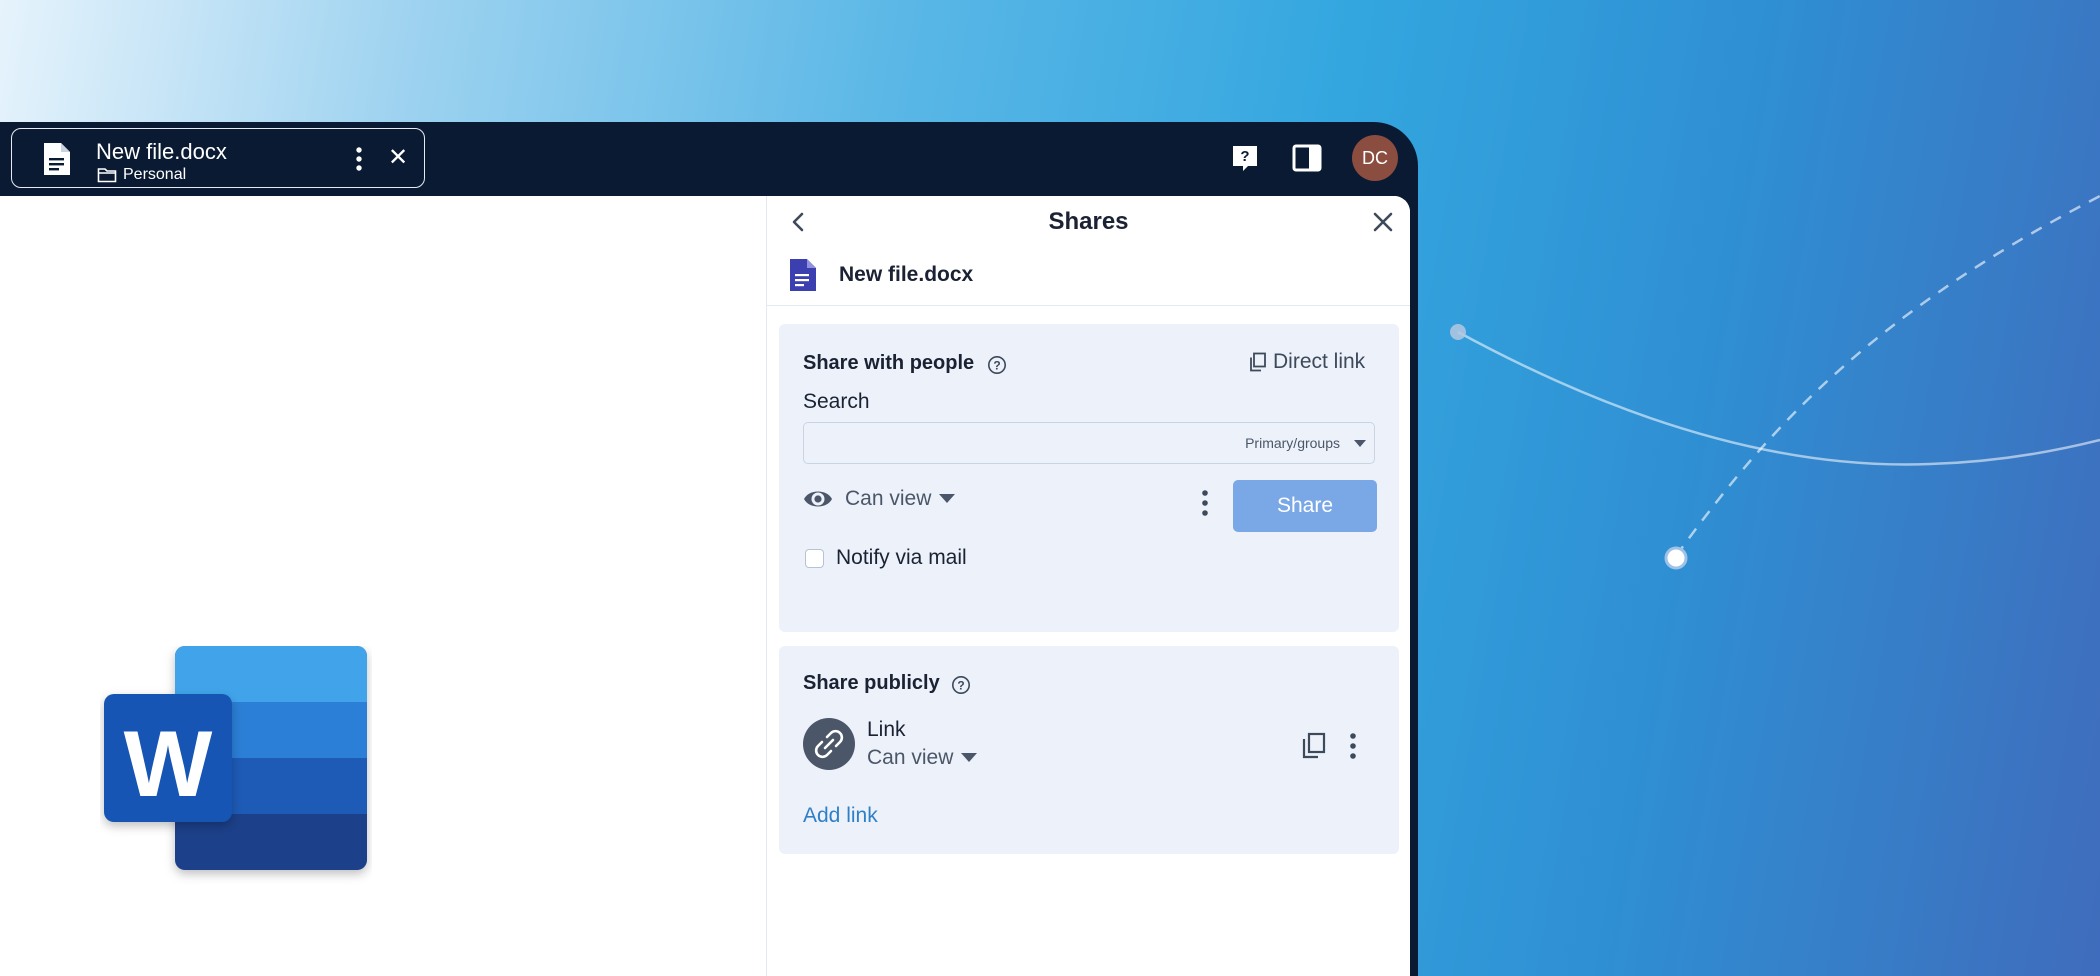 The image size is (2100, 976). I want to click on file-tab: New file.docx Personal ✕, so click(218, 158).